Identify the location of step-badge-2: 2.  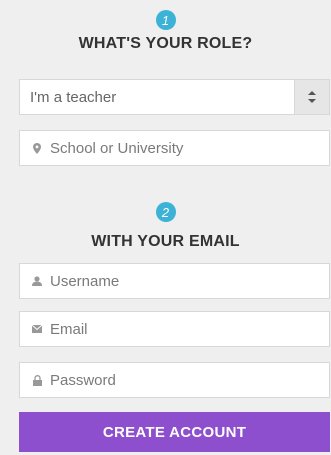
(165, 212).